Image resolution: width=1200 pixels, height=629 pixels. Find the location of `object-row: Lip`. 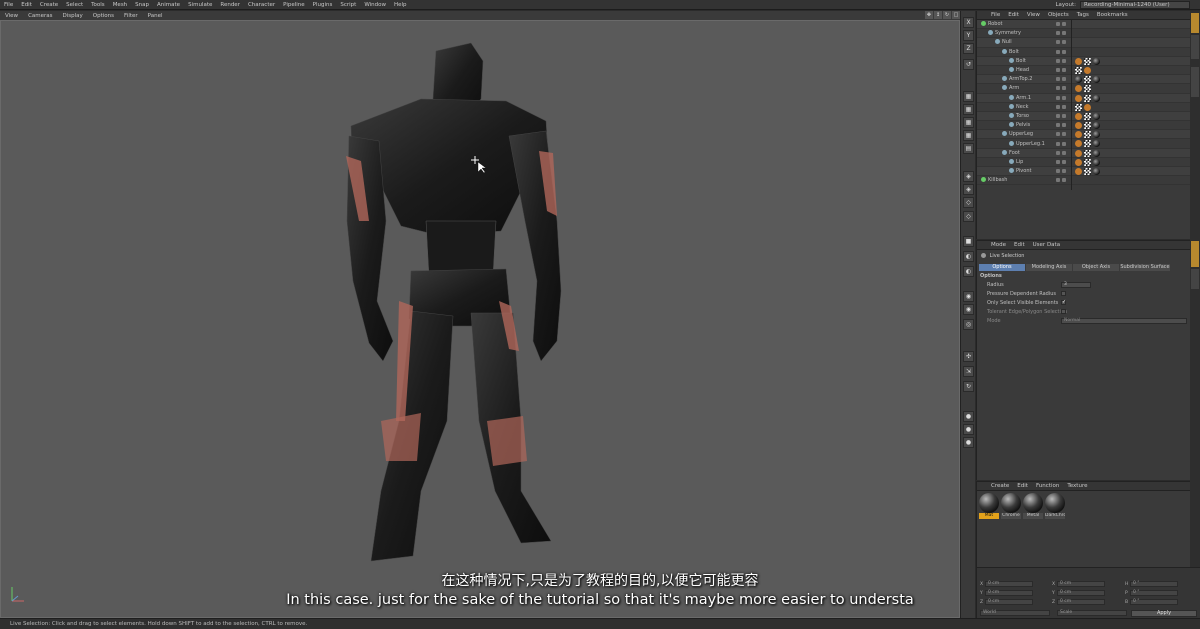

object-row: Lip is located at coordinates (1083, 162).